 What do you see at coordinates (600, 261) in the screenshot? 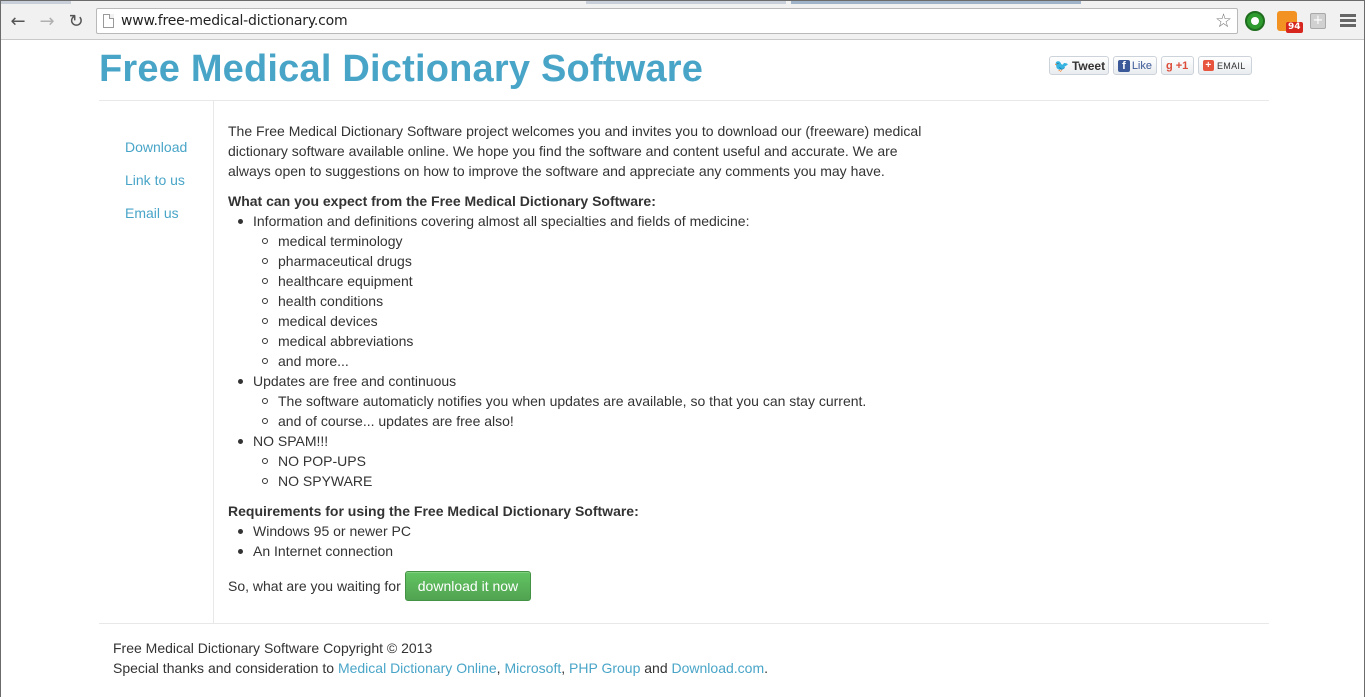
I see `list-item: pharmaceutical drugs` at bounding box center [600, 261].